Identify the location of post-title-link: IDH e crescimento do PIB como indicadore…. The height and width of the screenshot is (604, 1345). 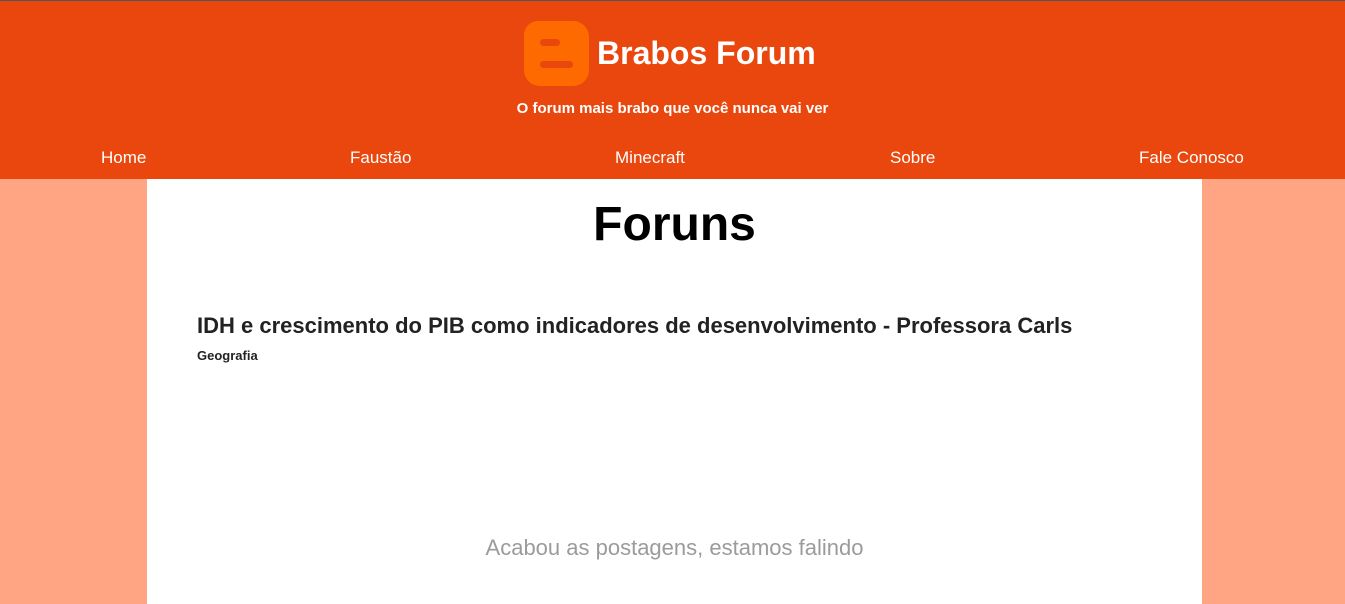
(687, 326).